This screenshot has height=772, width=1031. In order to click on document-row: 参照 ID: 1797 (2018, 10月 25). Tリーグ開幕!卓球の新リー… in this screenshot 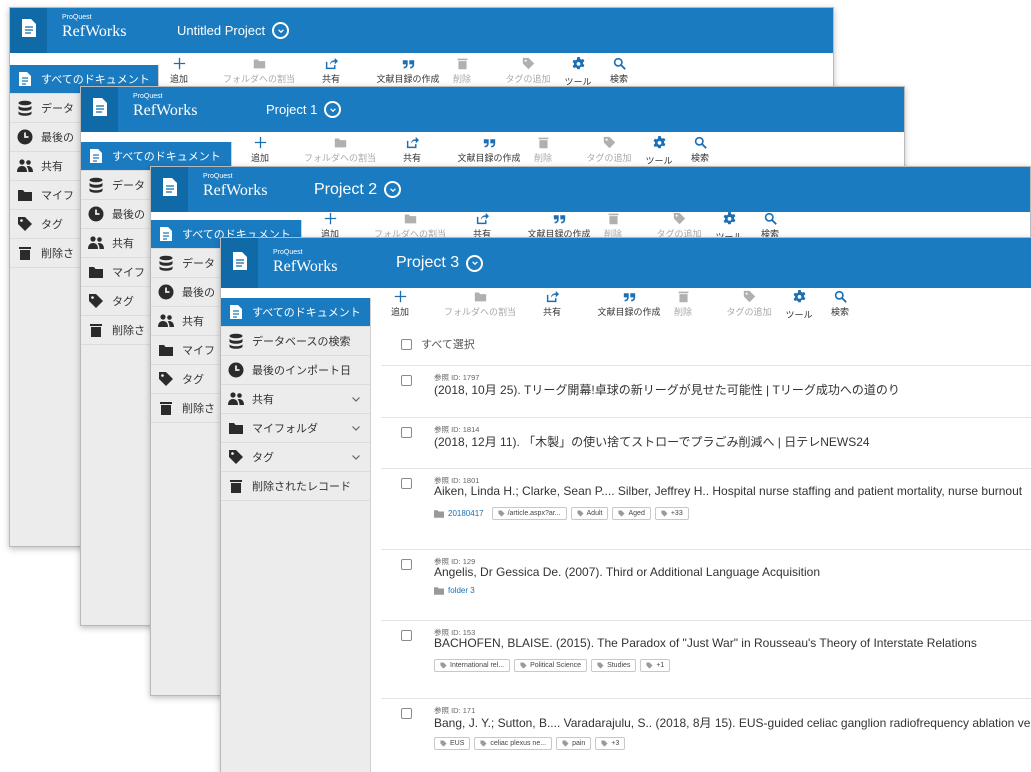, I will do `click(706, 391)`.